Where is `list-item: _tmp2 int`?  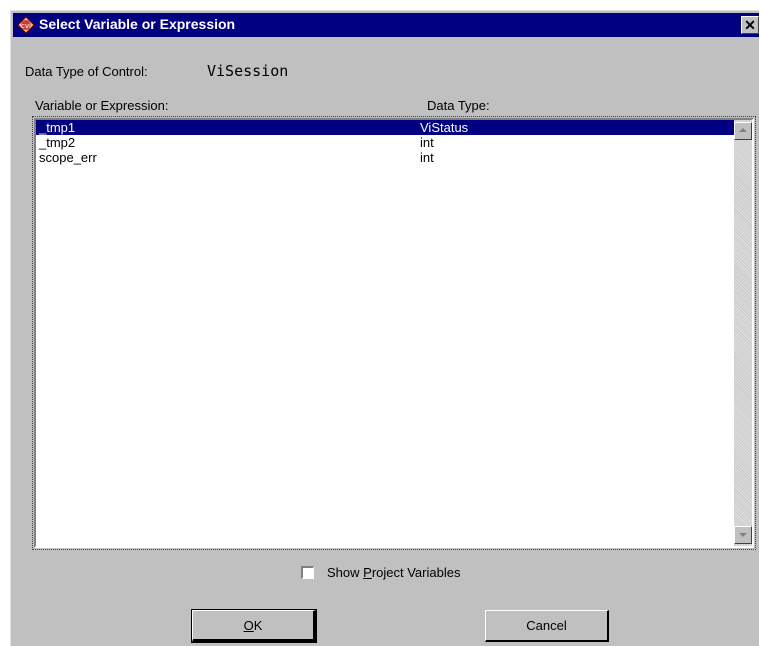 list-item: _tmp2 int is located at coordinates (385, 142).